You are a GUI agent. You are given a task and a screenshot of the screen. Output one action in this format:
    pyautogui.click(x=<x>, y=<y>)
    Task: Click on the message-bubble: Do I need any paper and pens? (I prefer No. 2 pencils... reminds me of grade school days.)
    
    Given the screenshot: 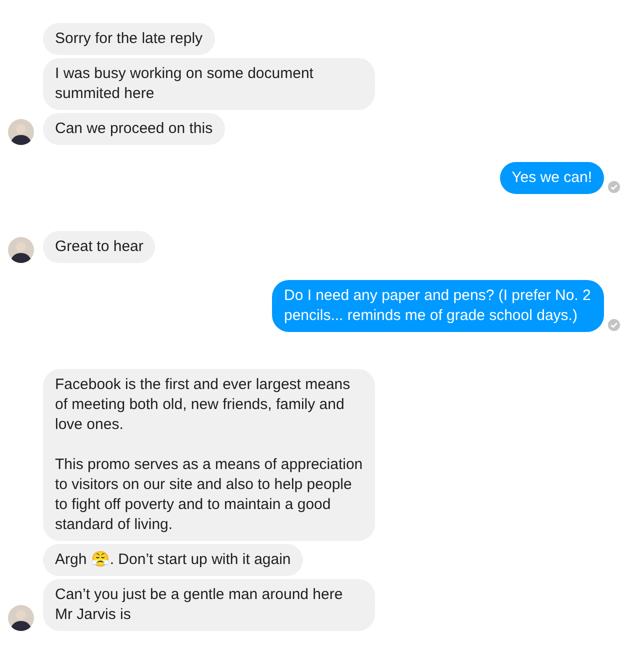 What is the action you would take?
    pyautogui.click(x=438, y=306)
    